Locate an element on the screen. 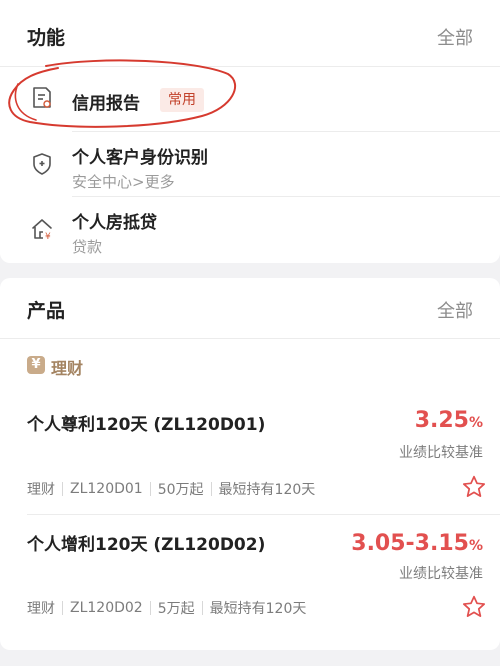  product-rate: 3.25% is located at coordinates (449, 420).